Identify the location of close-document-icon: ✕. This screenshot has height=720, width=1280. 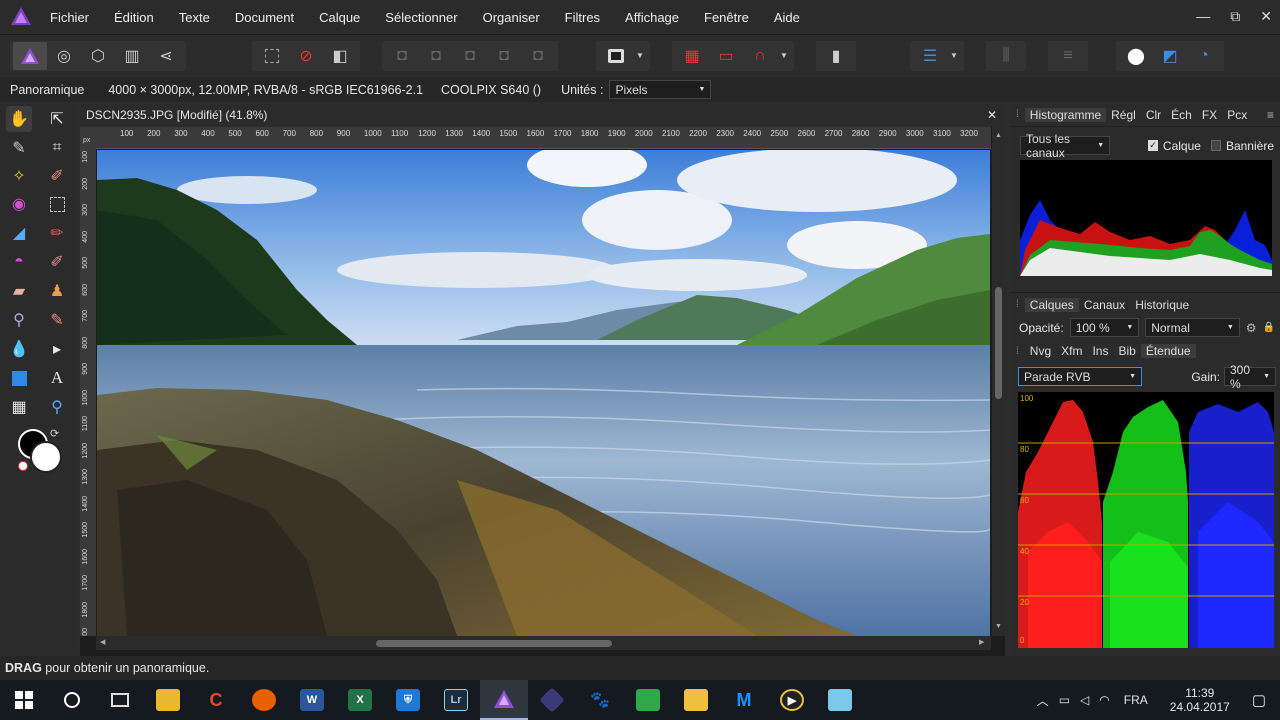
(992, 115).